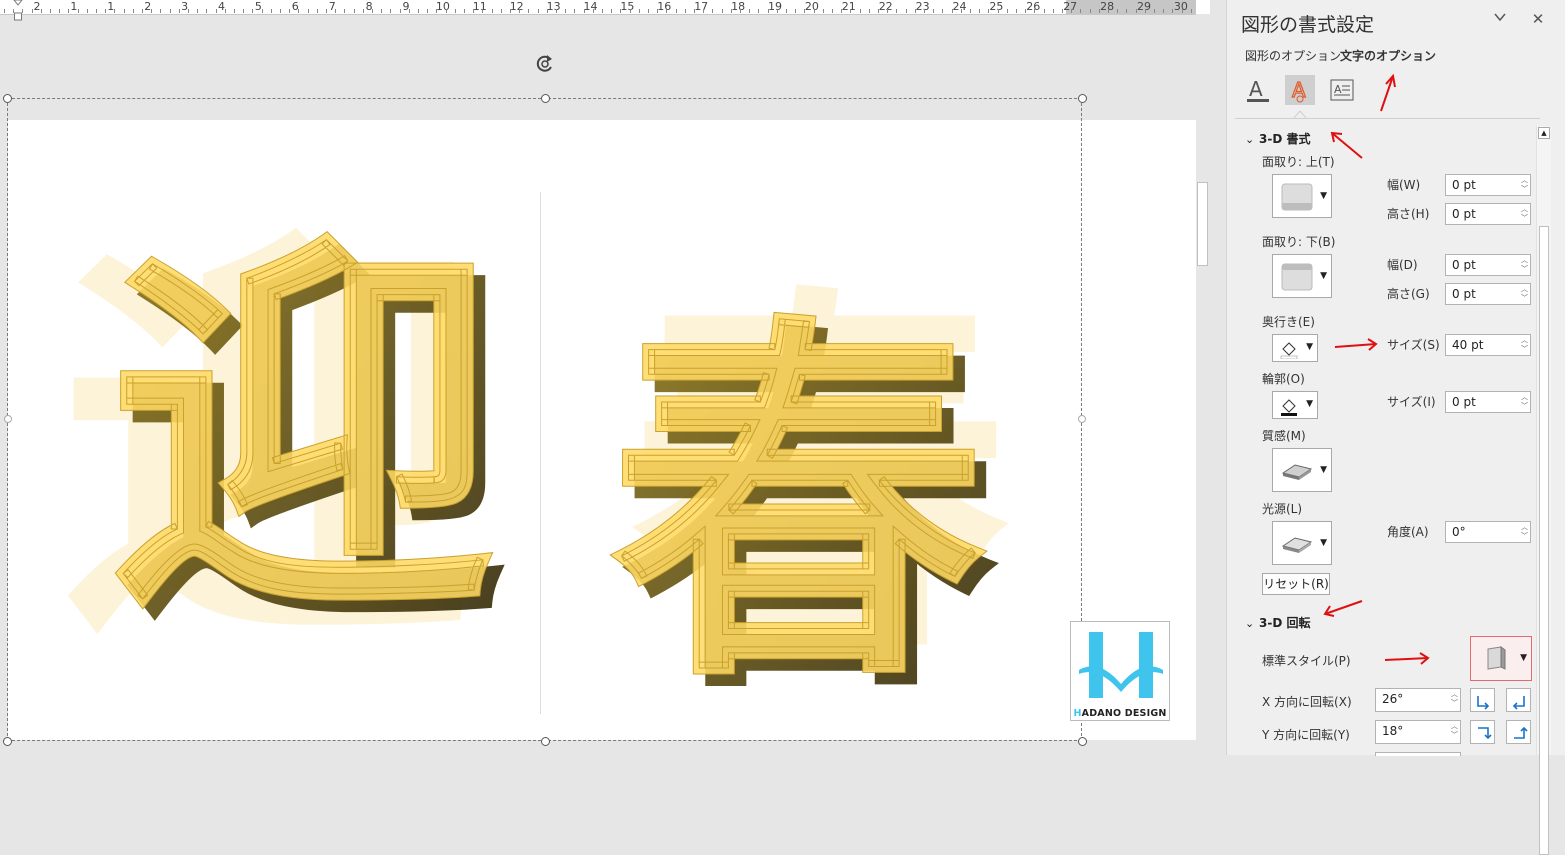 The height and width of the screenshot is (855, 1565). I want to click on y-rotation-field: 18° ︿ ﹀, so click(1418, 732).